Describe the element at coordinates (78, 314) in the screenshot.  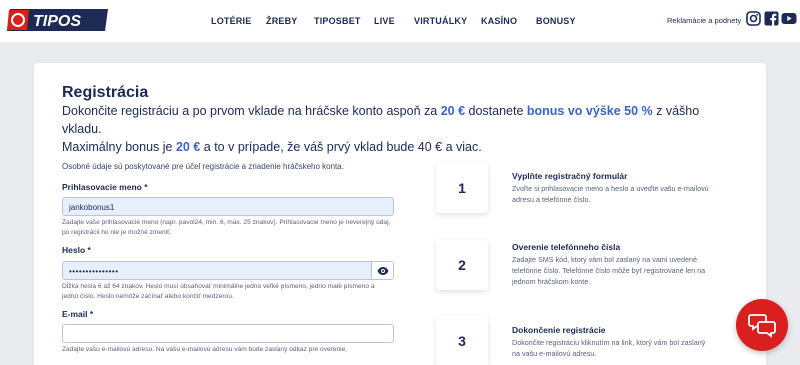
I see `email-label: E-mail *` at that location.